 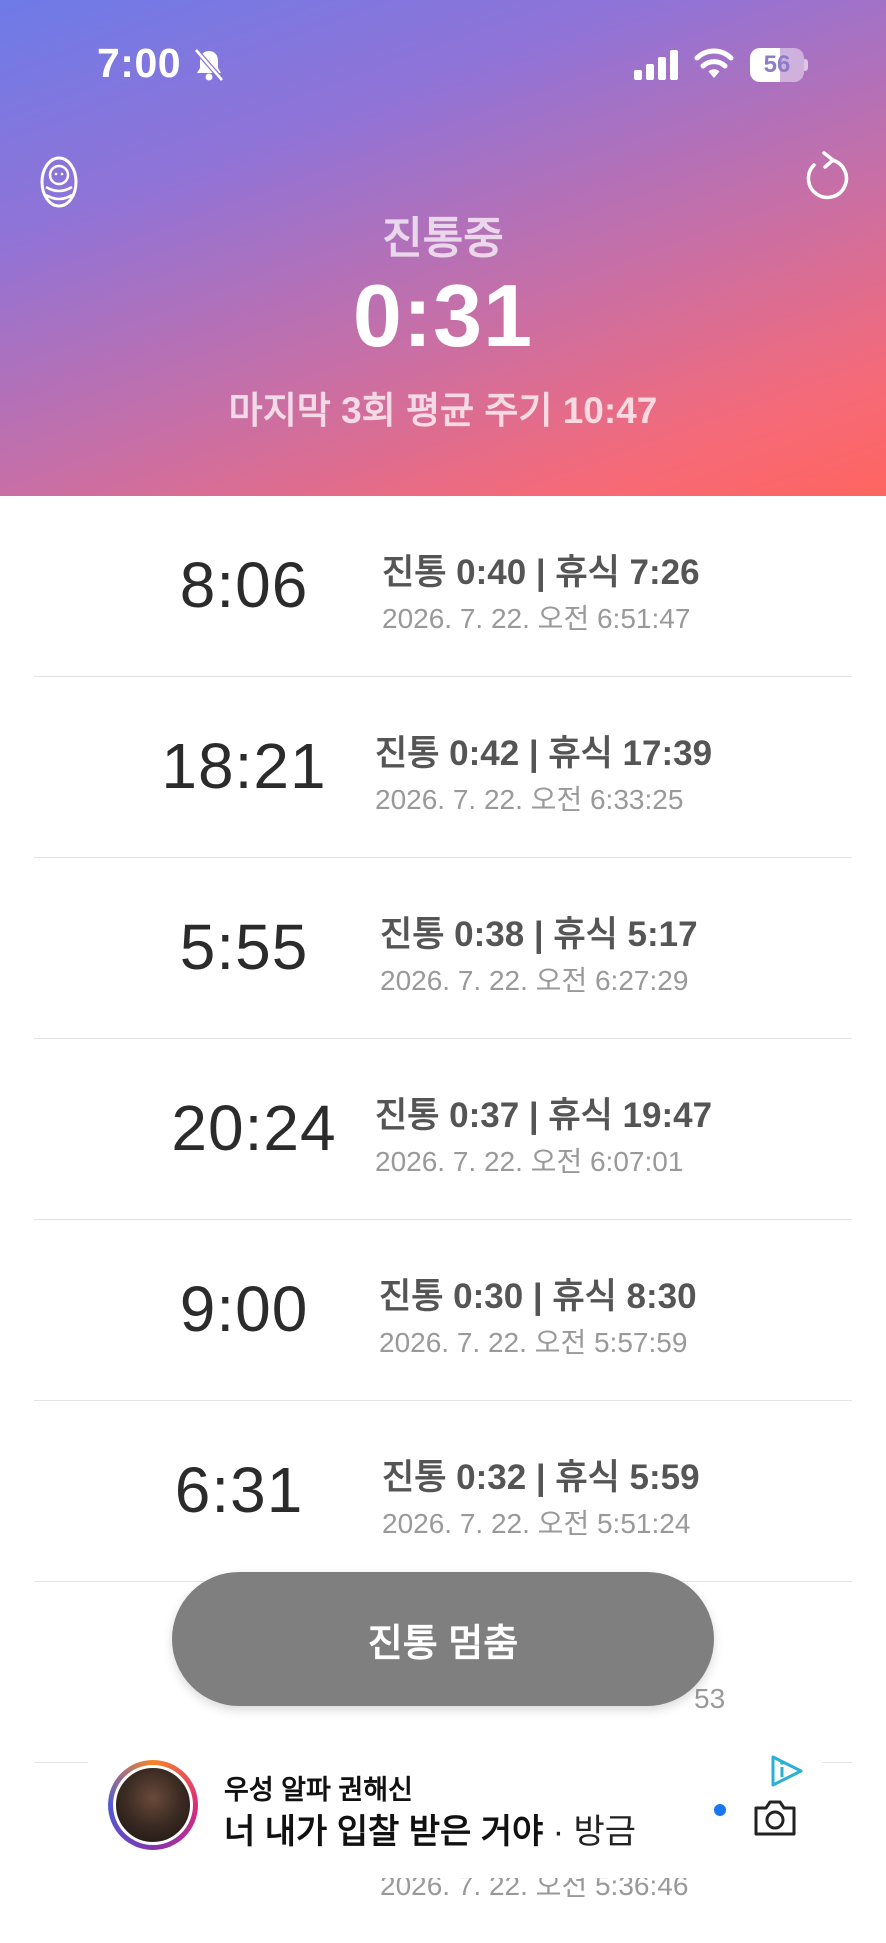 What do you see at coordinates (536, 618) in the screenshot?
I see `record-timestamp: 2026. 7. 22. 오전 6:51:47` at bounding box center [536, 618].